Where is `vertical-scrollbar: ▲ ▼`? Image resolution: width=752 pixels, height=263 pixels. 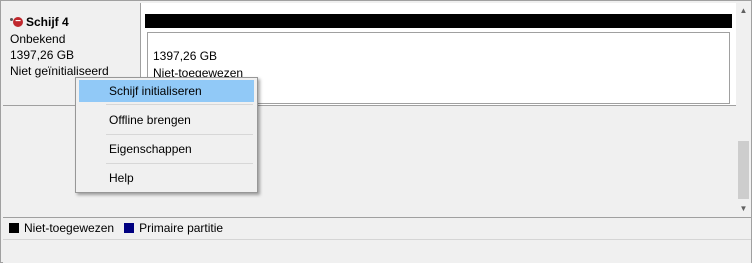 vertical-scrollbar: ▲ ▼ is located at coordinates (743, 109).